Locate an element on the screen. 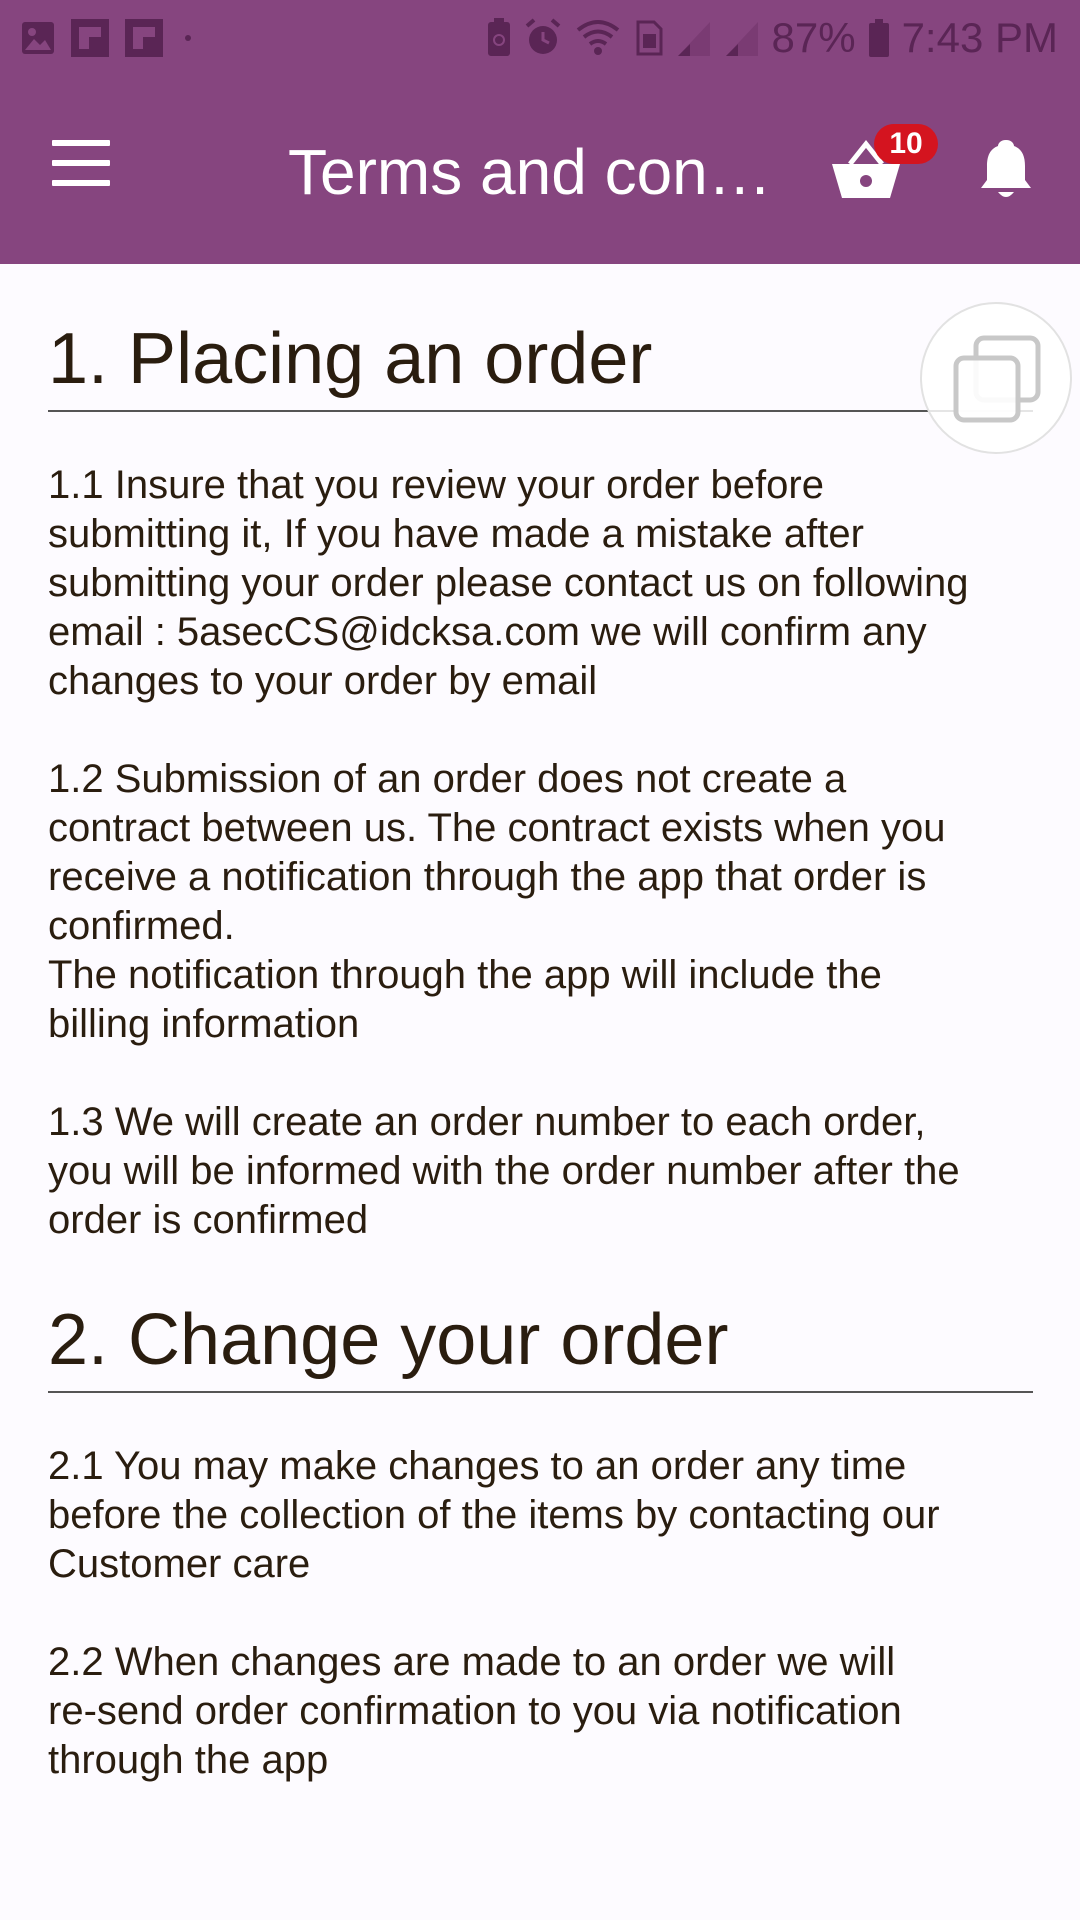 Image resolution: width=1080 pixels, height=1920 pixels. gallery-icon is located at coordinates (38, 38).